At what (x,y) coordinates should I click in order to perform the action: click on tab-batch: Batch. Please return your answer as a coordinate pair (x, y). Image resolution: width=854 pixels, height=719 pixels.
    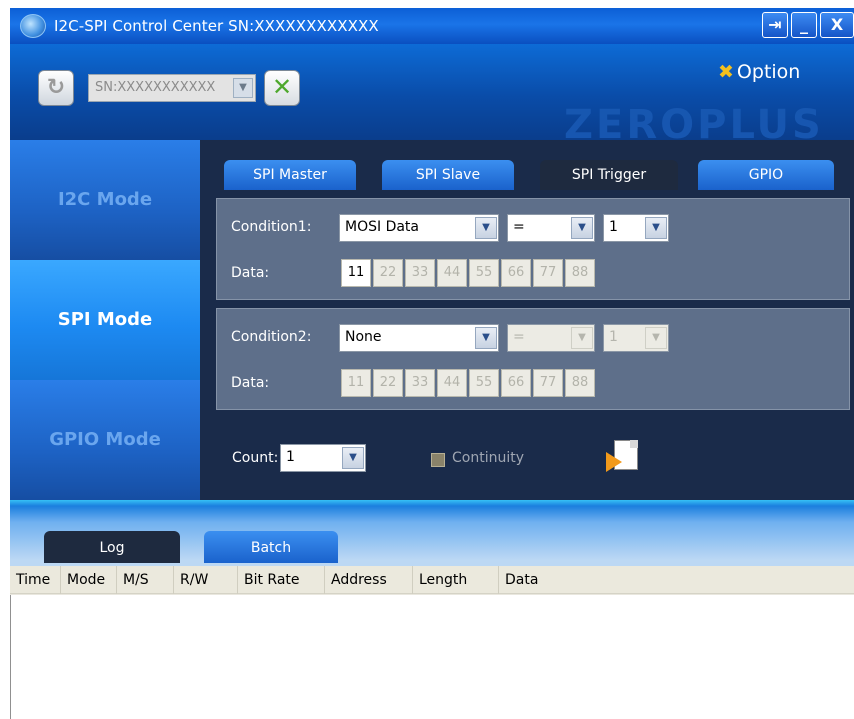
    Looking at the image, I should click on (271, 547).